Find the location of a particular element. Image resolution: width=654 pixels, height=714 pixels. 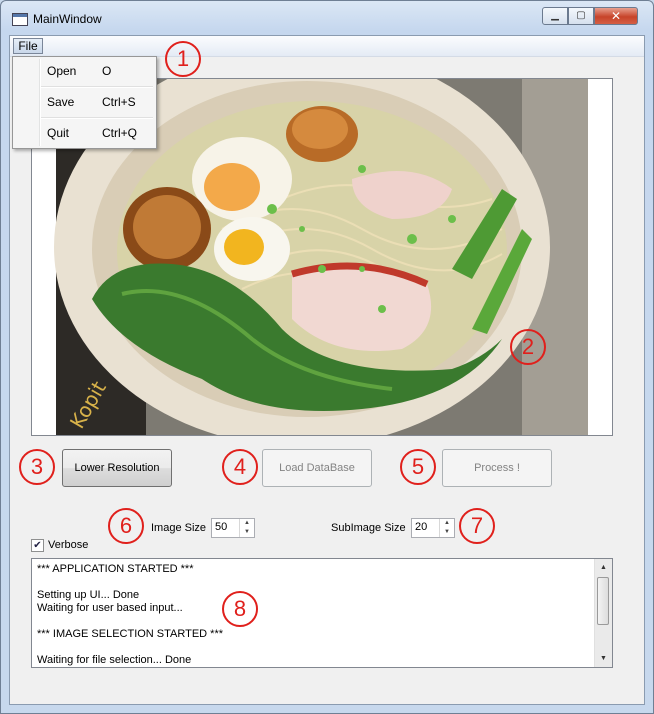

menu-item-label: Save is located at coordinates (61, 102).